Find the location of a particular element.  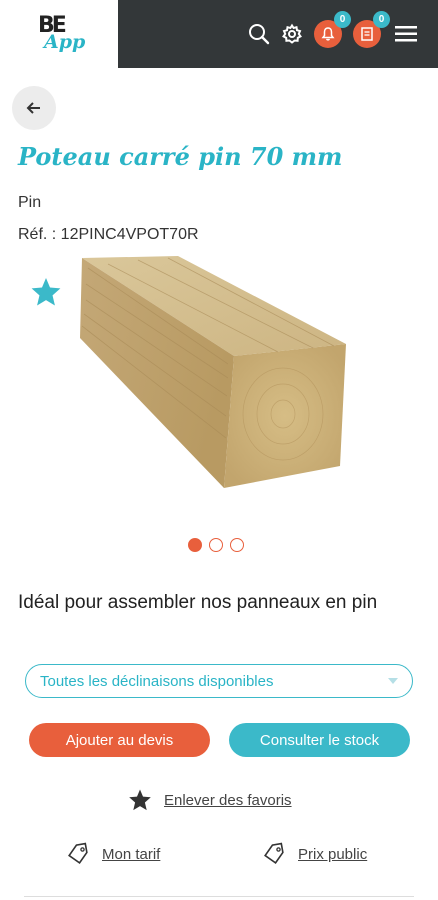

remove-favorite-link: Enlever des favoris is located at coordinates (210, 800).